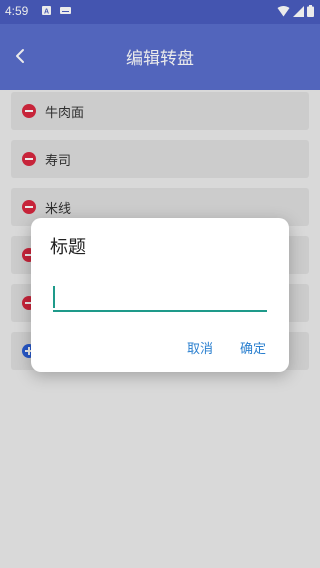 This screenshot has height=568, width=320. I want to click on dialog-title: 标题, so click(68, 247).